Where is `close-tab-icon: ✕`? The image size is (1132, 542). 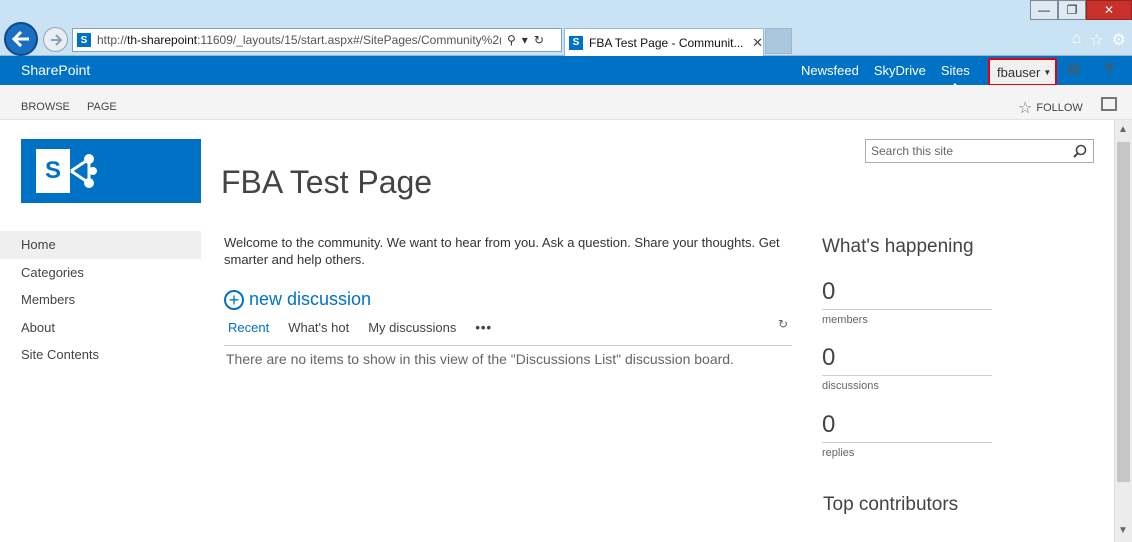 close-tab-icon: ✕ is located at coordinates (757, 43).